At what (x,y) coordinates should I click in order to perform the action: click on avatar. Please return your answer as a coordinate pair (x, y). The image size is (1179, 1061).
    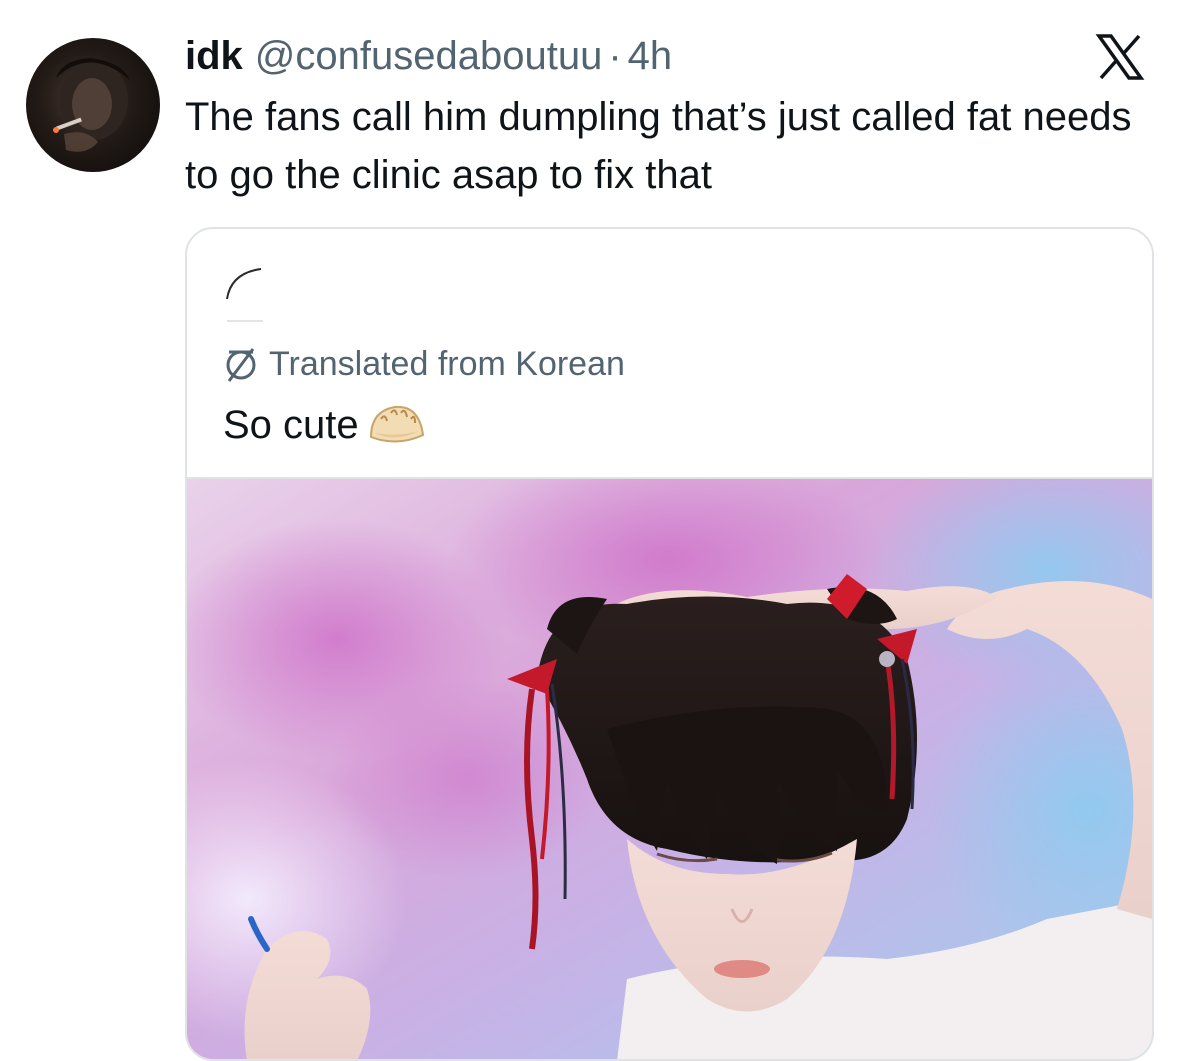
    Looking at the image, I should click on (93, 105).